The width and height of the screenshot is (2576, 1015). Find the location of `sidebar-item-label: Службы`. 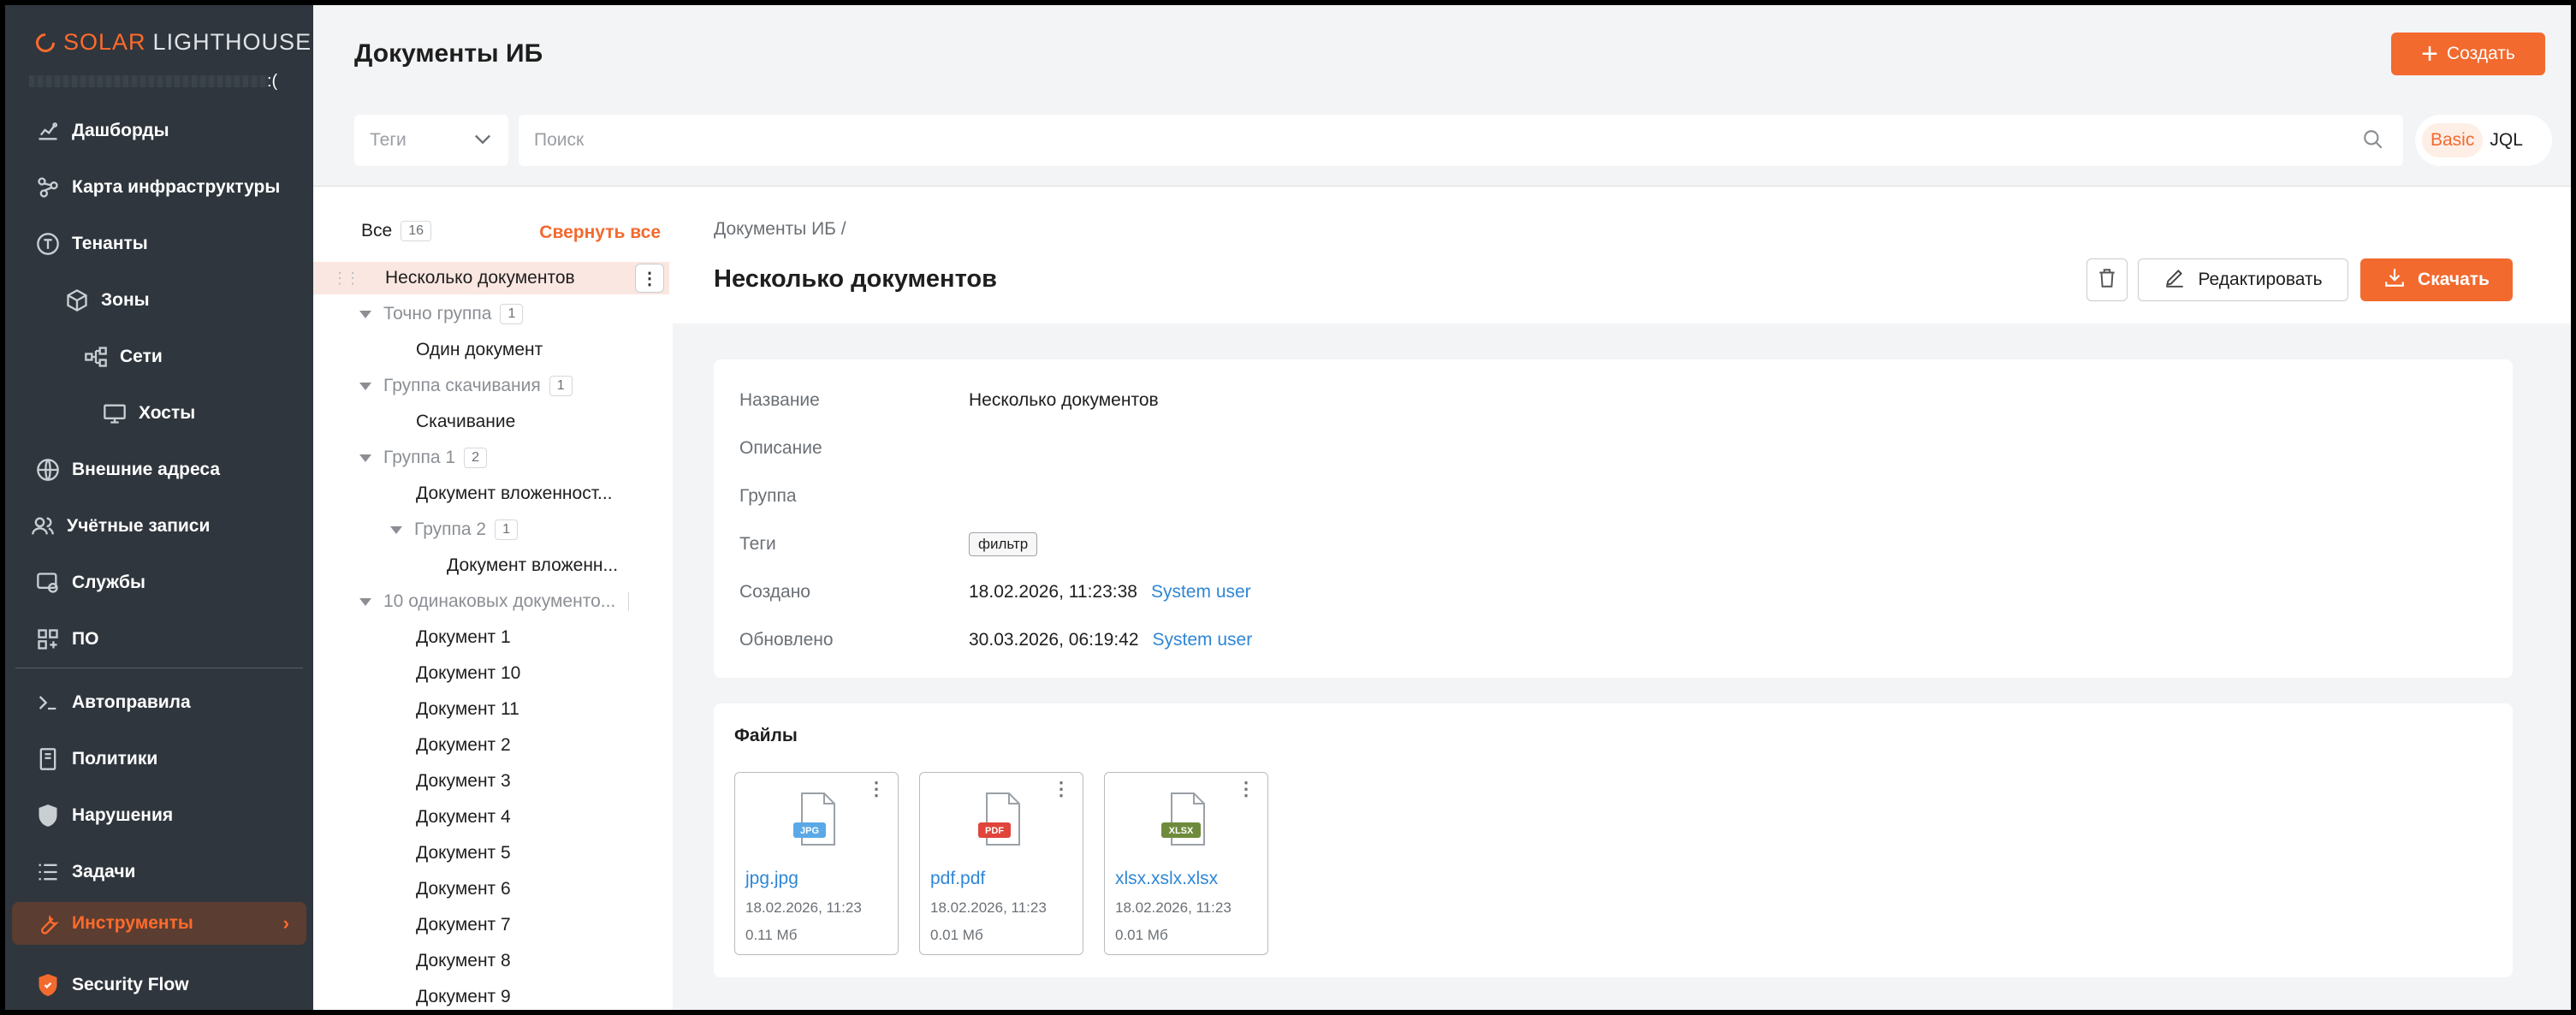

sidebar-item-label: Службы is located at coordinates (108, 582).